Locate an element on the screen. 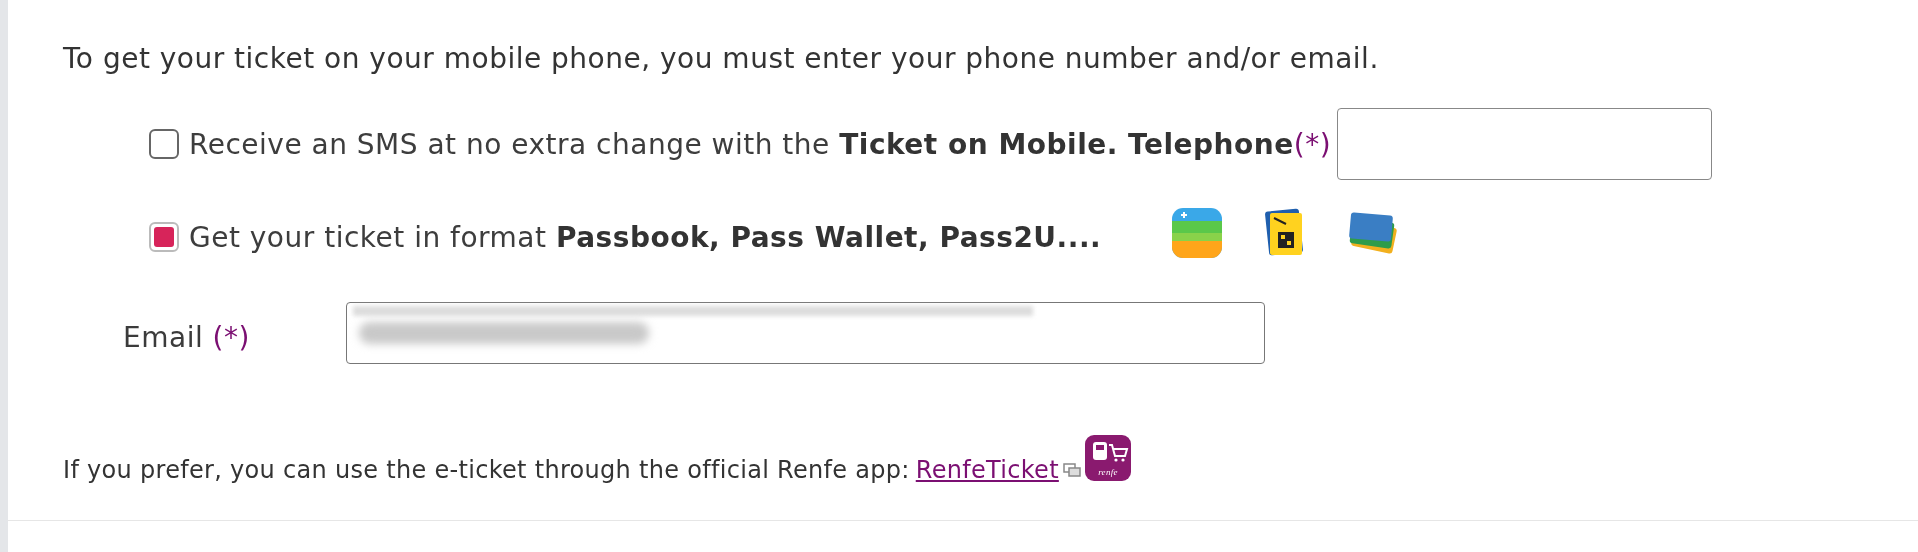 The image size is (1918, 552). required-mark: (*) is located at coordinates (1312, 144).